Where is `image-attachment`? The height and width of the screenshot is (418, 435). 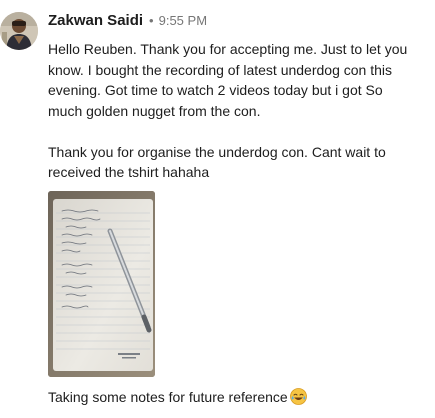
image-attachment is located at coordinates (101, 284).